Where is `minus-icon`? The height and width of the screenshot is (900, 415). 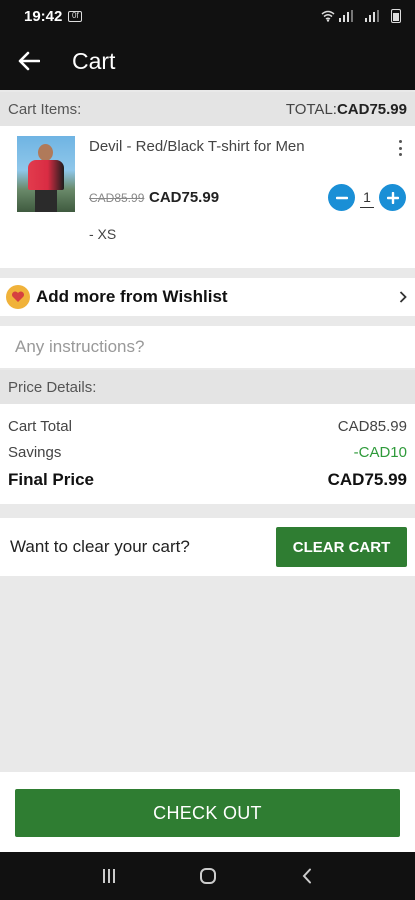 minus-icon is located at coordinates (341, 197).